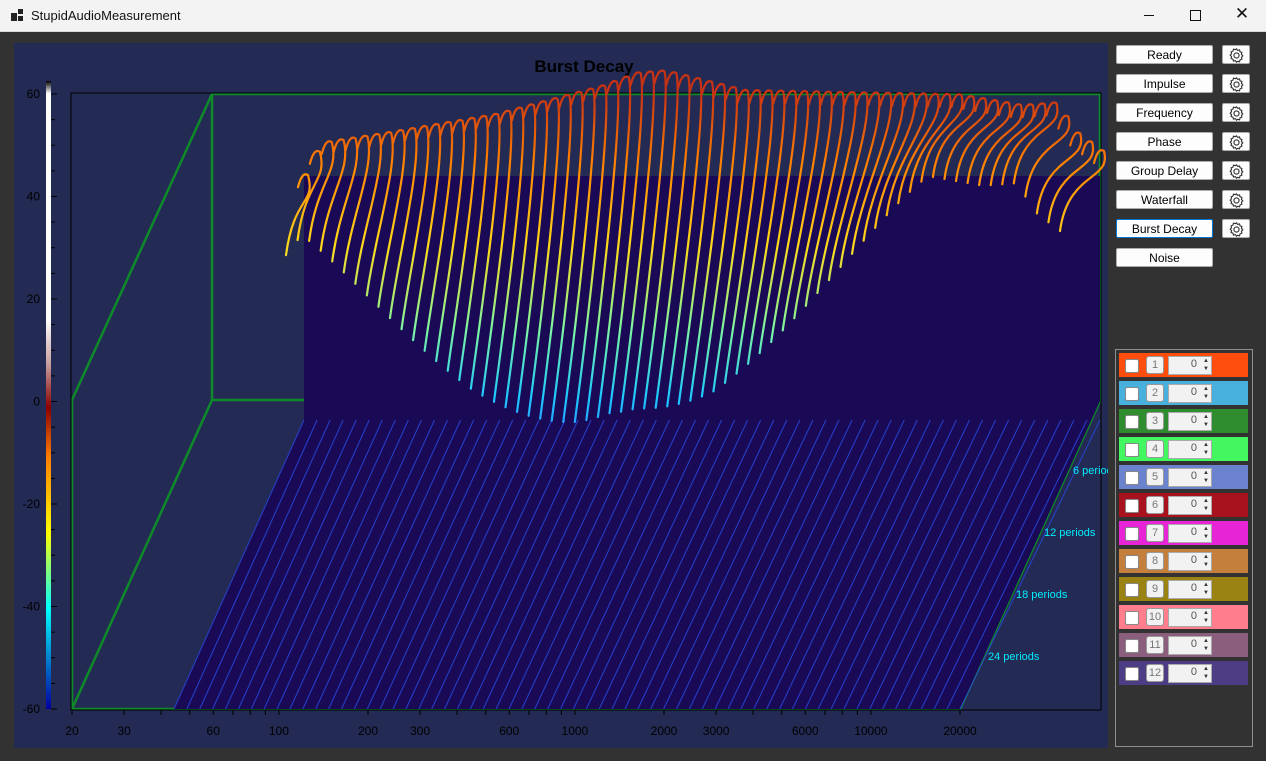 This screenshot has height=761, width=1266. I want to click on channel-number: 4, so click(1155, 449).